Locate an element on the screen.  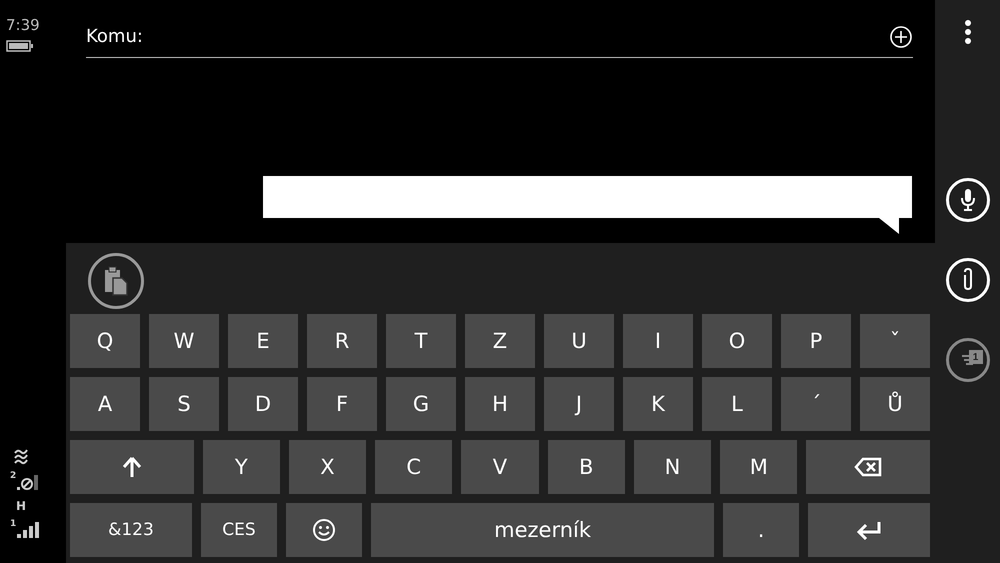
keyboard-key: O is located at coordinates (737, 341).